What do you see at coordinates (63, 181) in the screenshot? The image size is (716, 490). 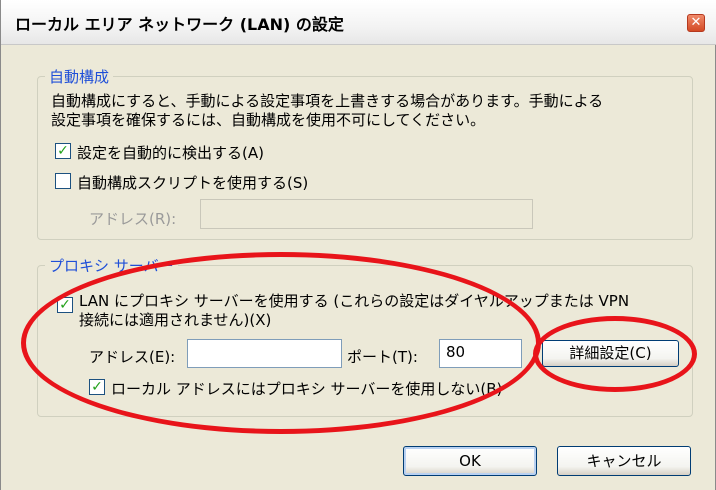 I see `use-script-checkbox` at bounding box center [63, 181].